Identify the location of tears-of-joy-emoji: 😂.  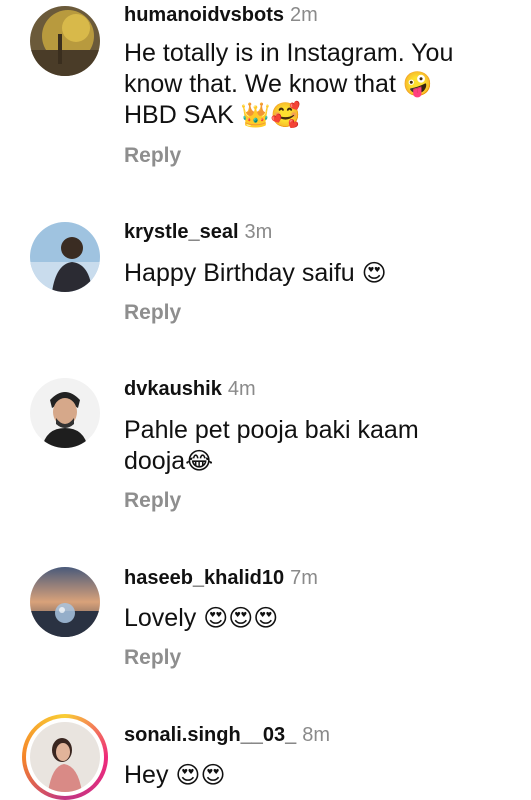
(199, 461).